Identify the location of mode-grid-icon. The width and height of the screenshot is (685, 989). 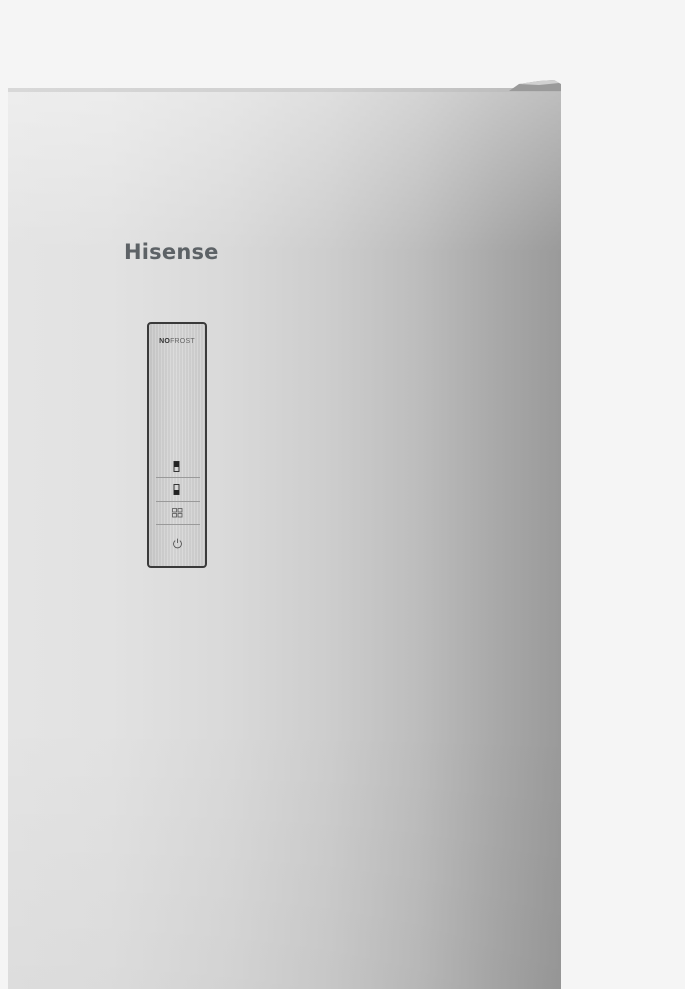
(176, 513).